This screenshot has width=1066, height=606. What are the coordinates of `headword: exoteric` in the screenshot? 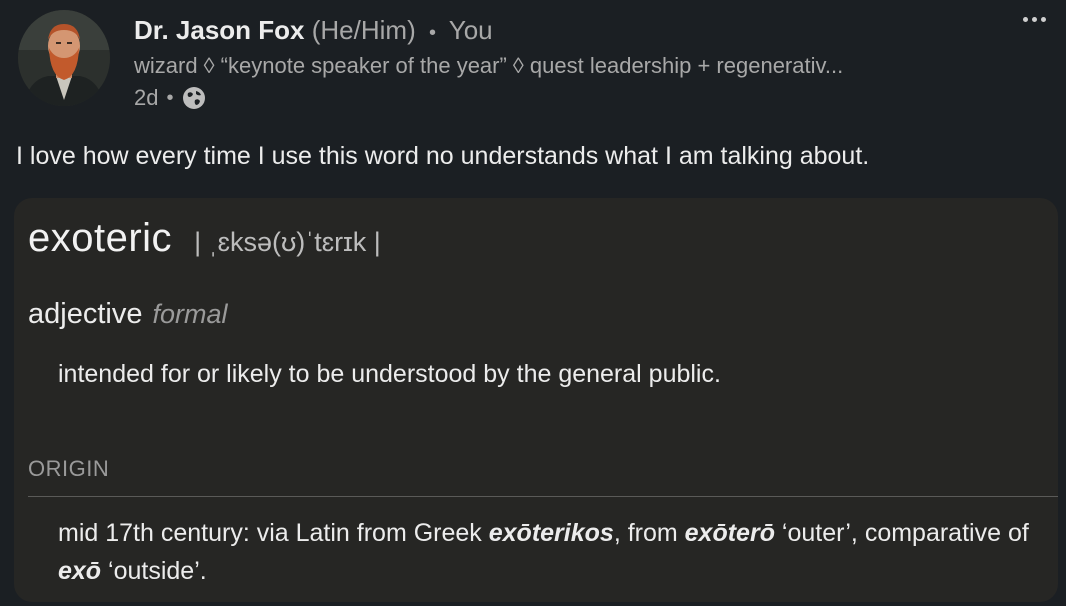 It's located at (100, 238).